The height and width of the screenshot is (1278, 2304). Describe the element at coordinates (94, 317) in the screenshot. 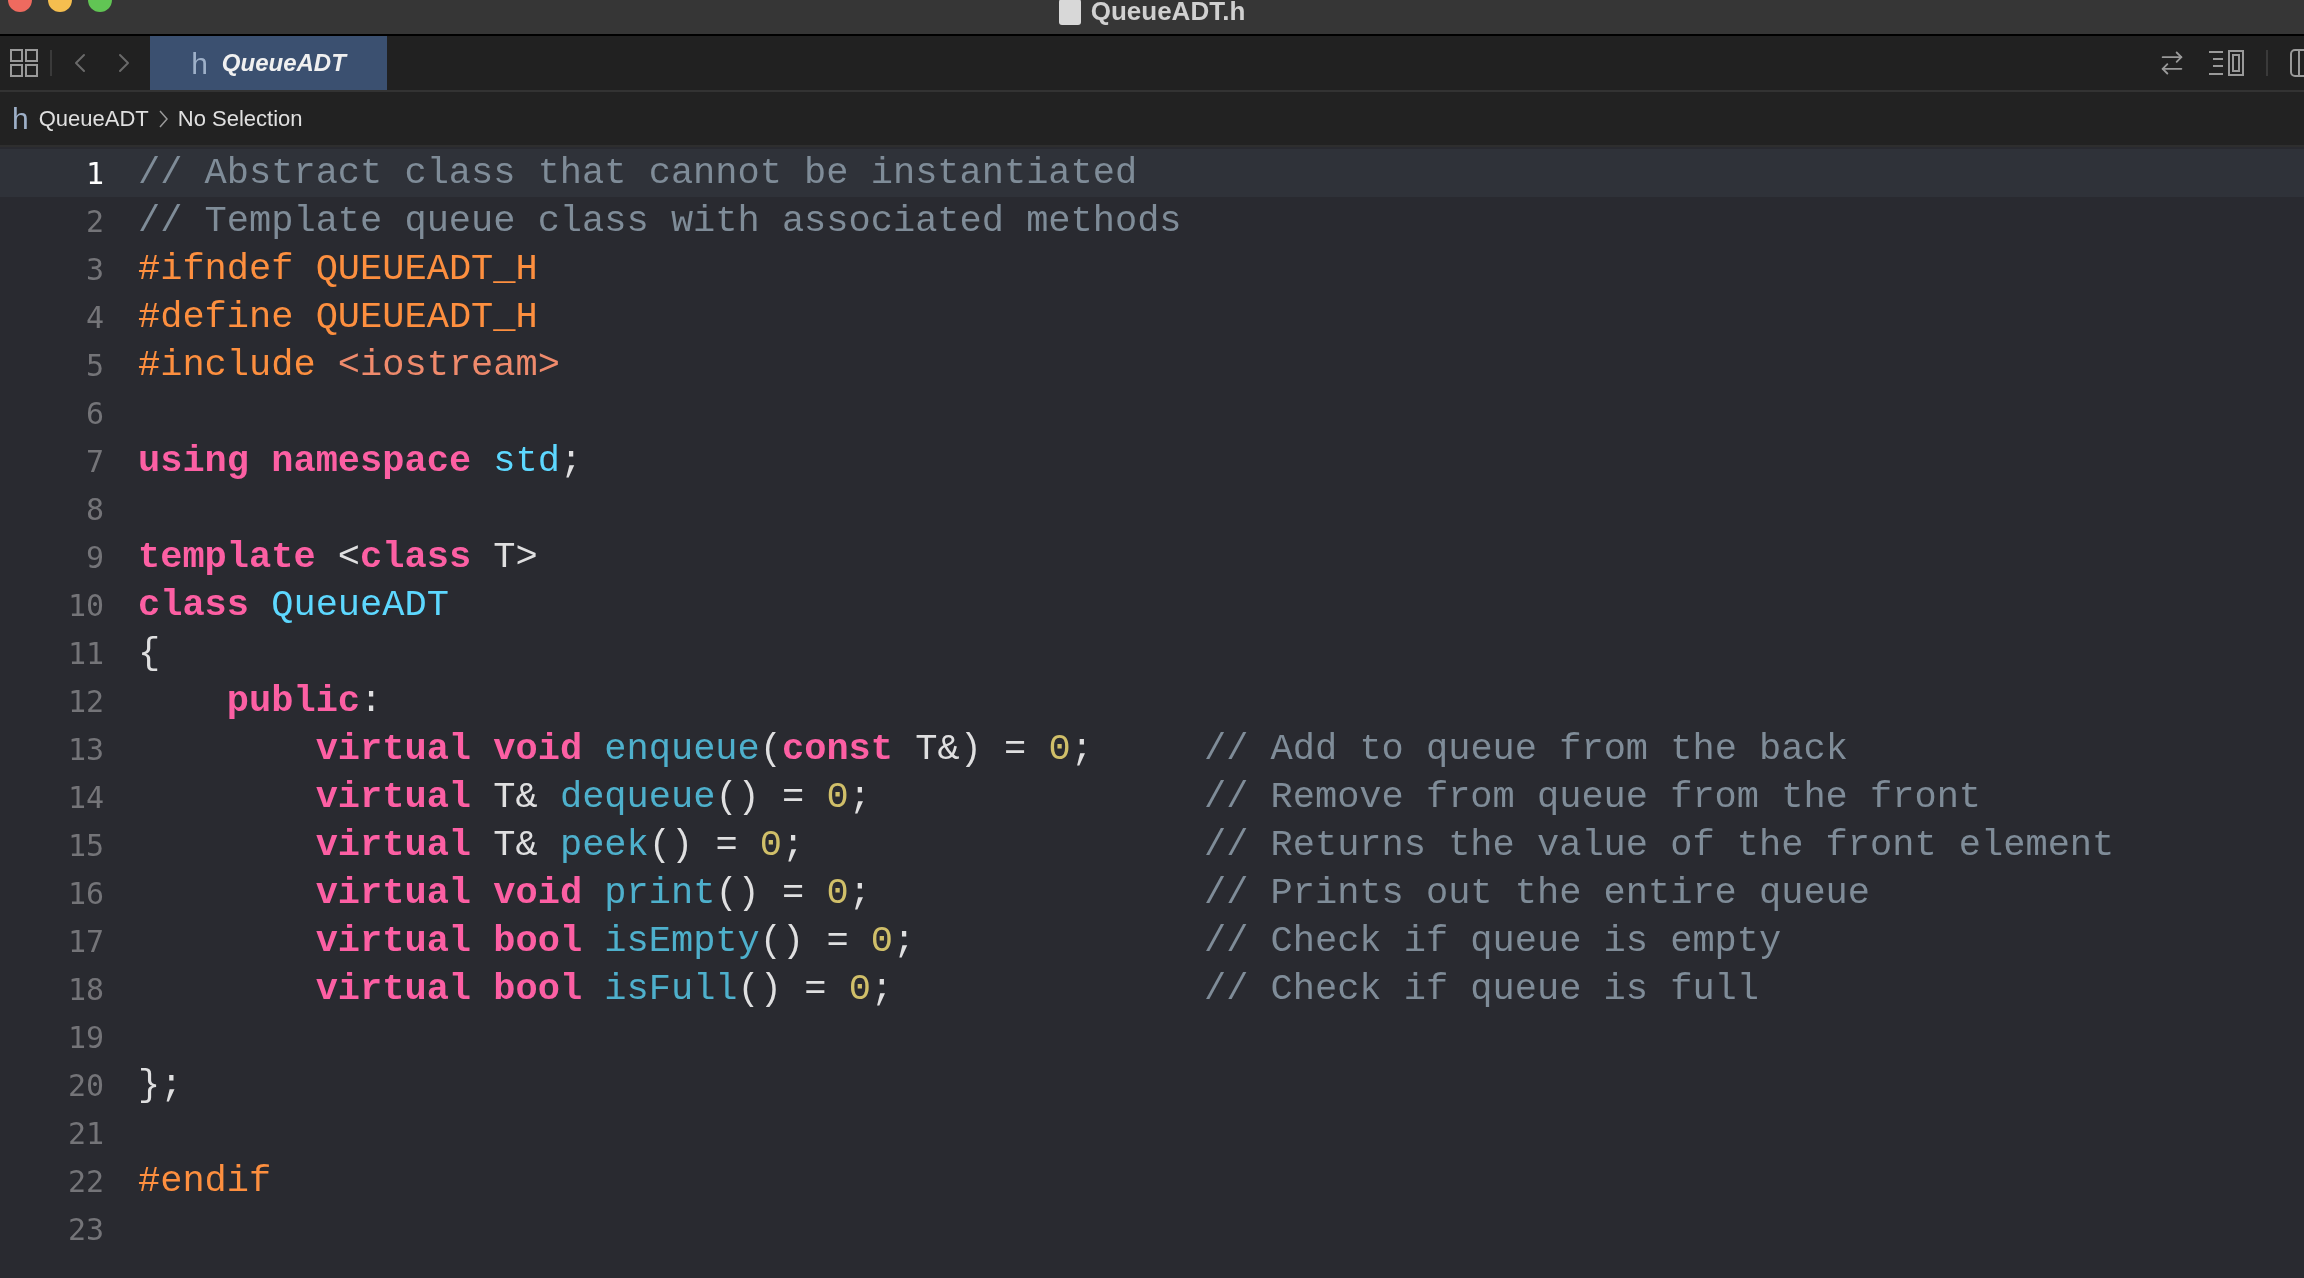

I see `line-number: 4` at that location.